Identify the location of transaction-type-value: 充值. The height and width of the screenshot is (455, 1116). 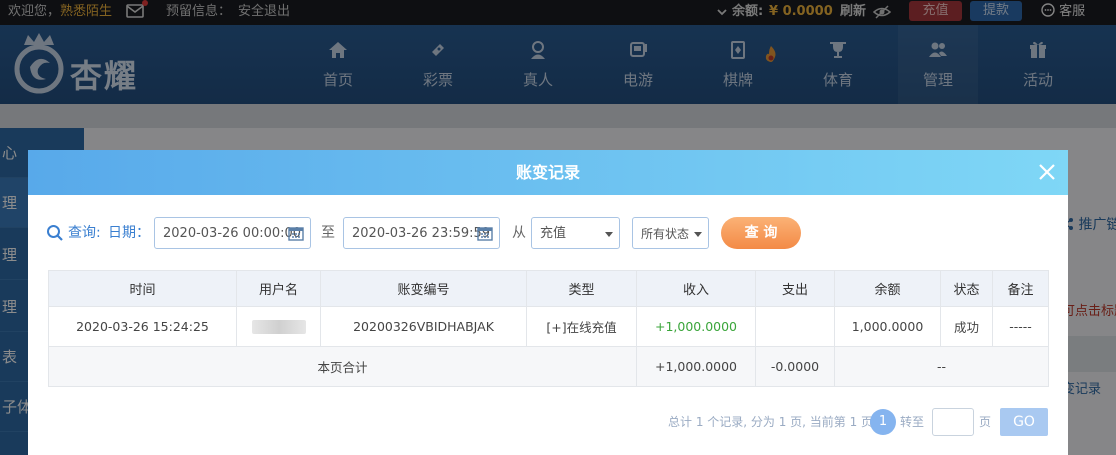
(553, 233).